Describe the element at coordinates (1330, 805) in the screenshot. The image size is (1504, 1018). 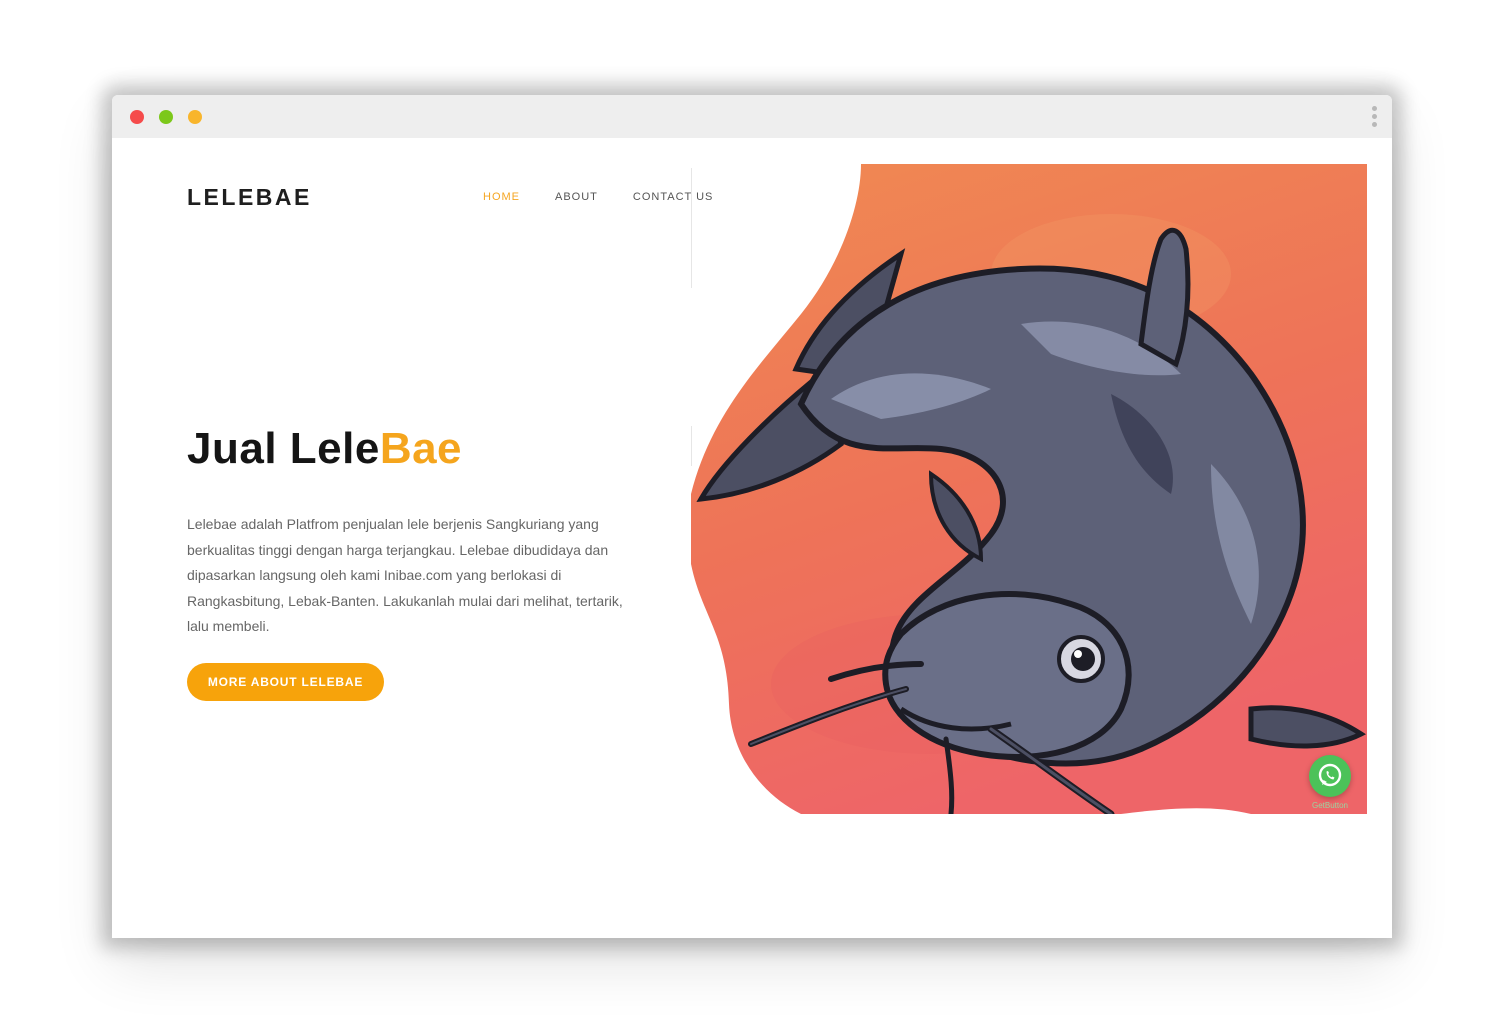
I see `whatsapp-widget-label: GetButton` at that location.